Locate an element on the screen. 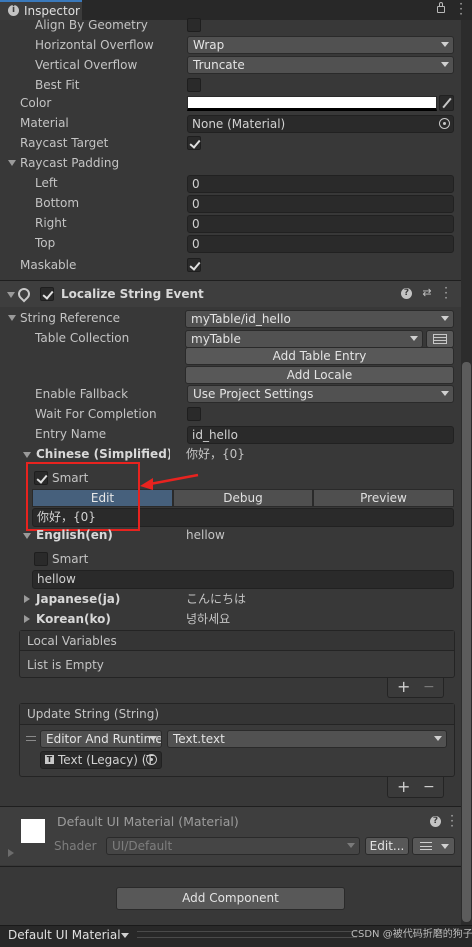 This screenshot has height=947, width=472. update-string-add-icon: + is located at coordinates (403, 787).